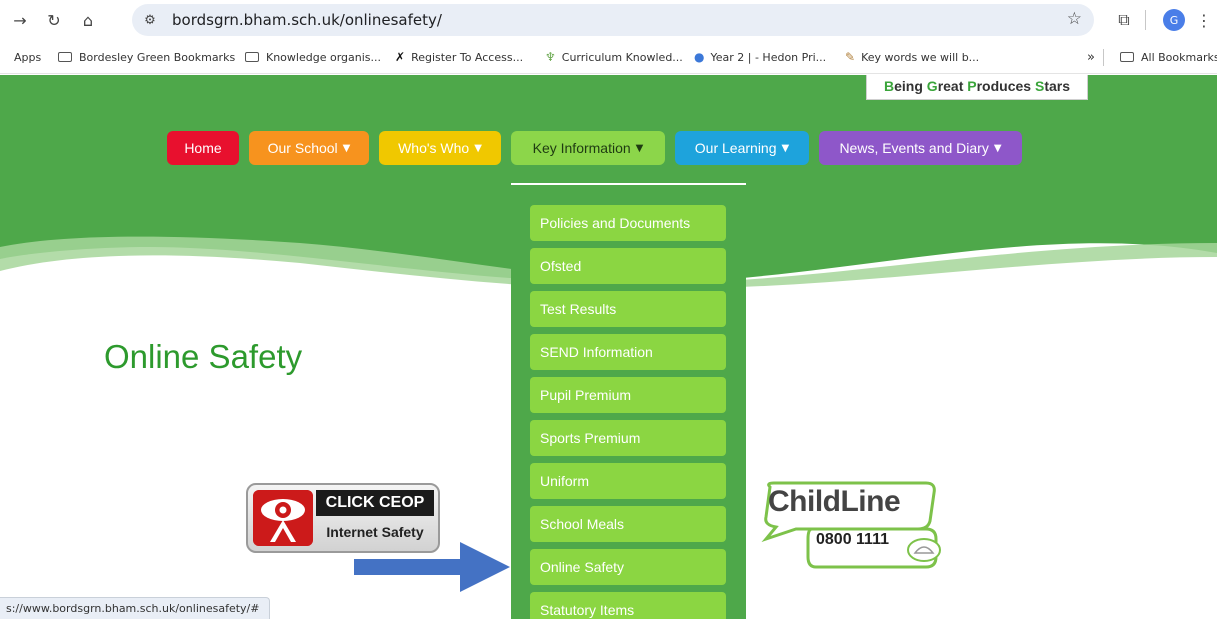  What do you see at coordinates (302, 148) in the screenshot?
I see `nav-label: Our School` at bounding box center [302, 148].